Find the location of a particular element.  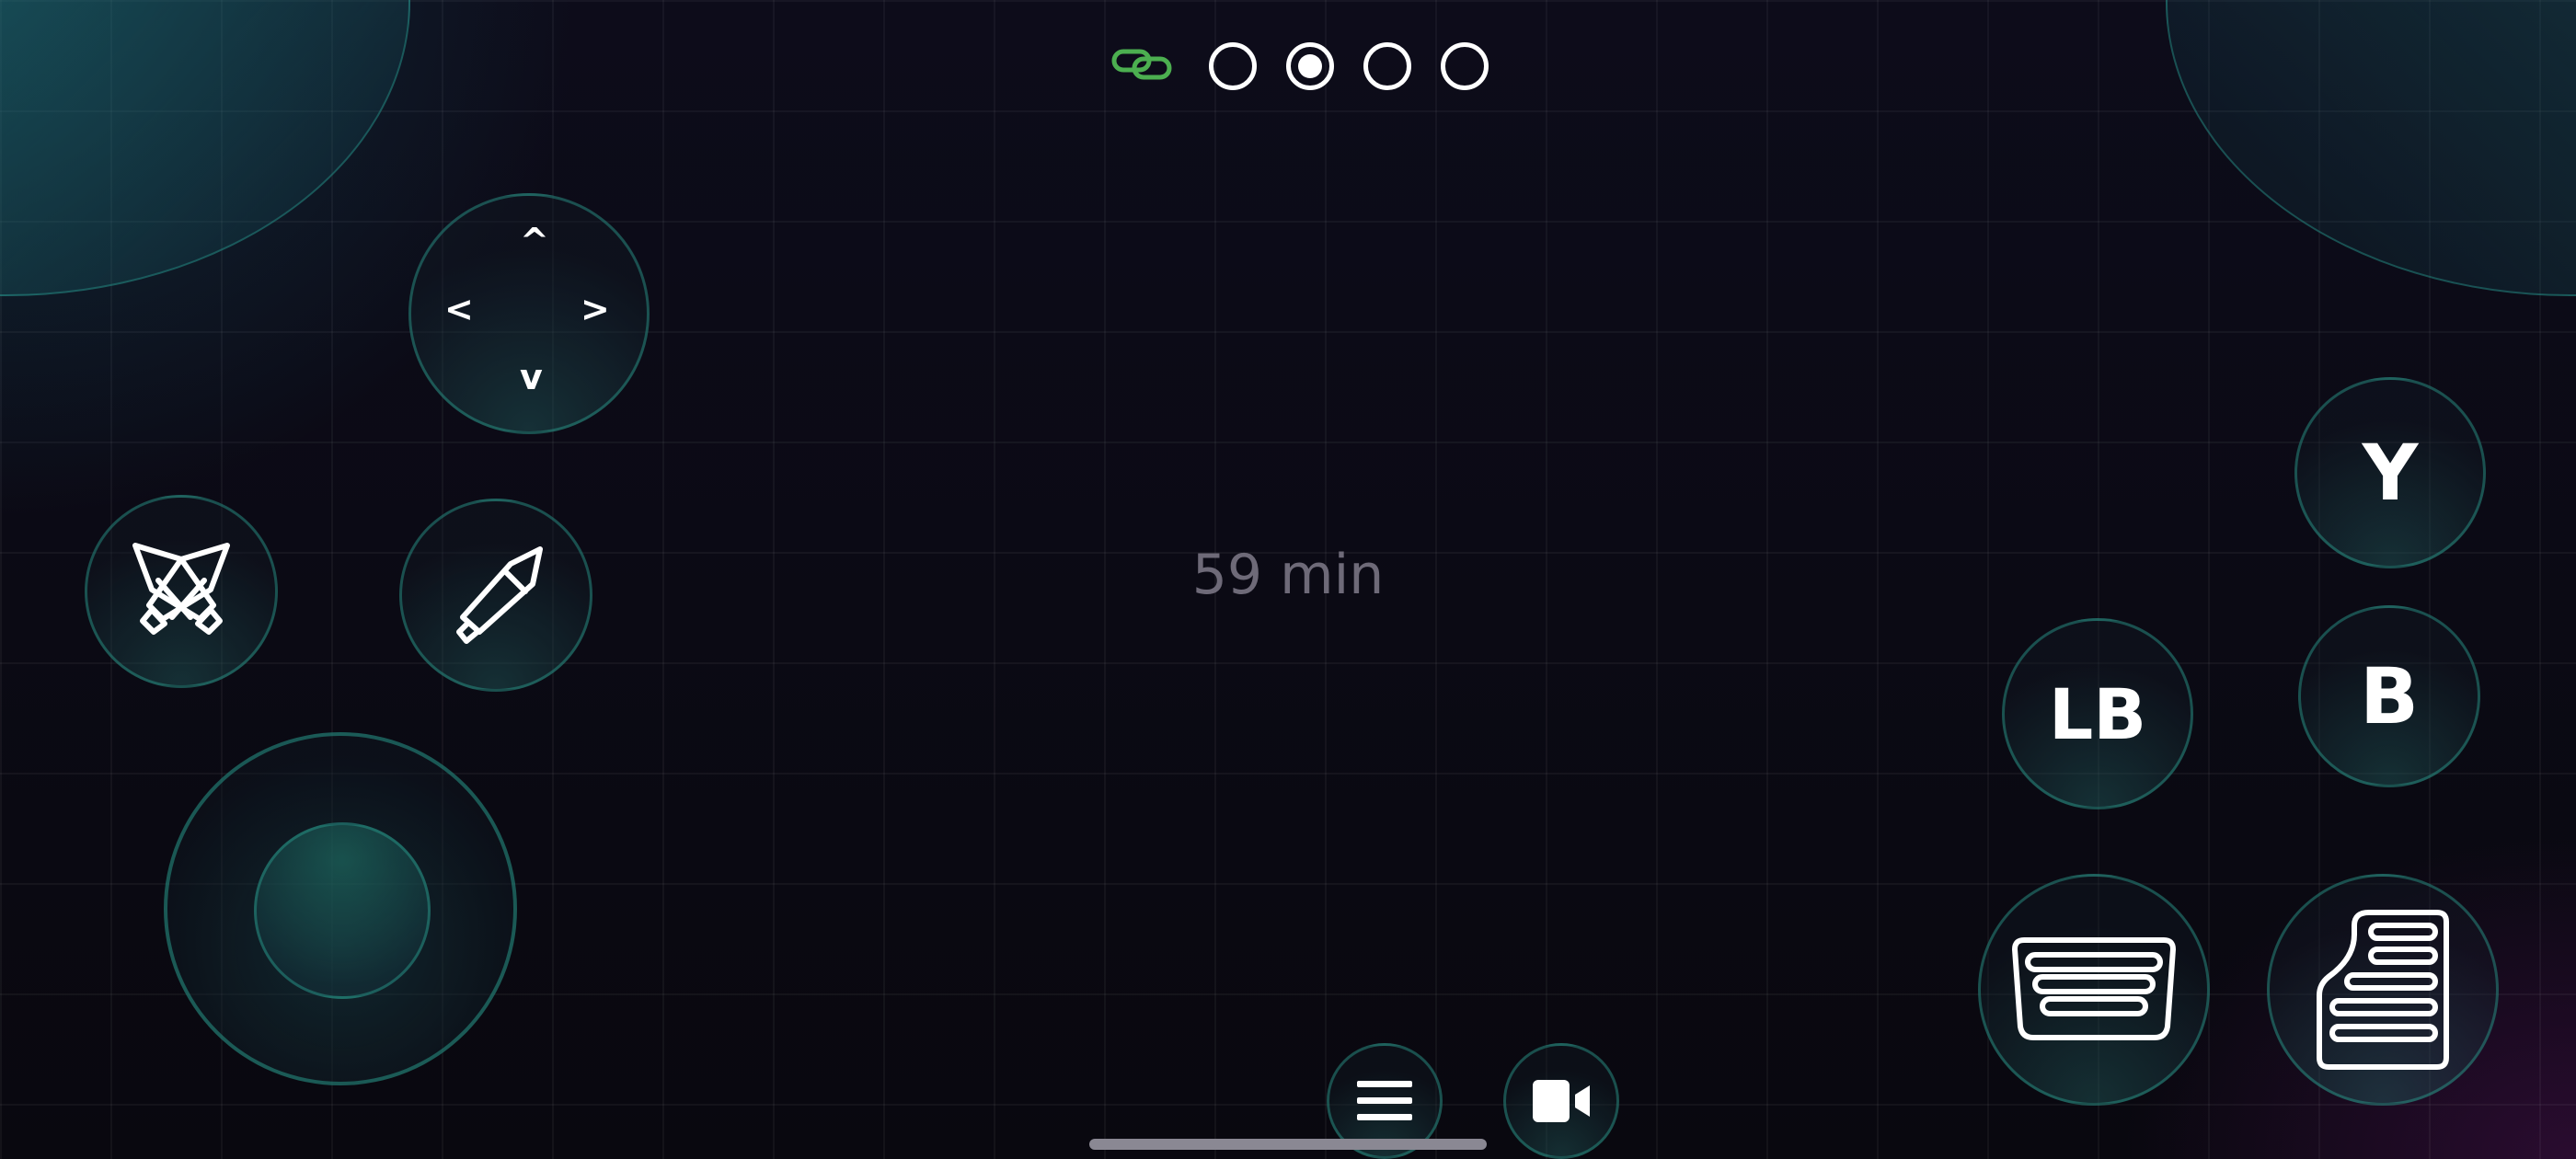

dpad-right-arrow: > is located at coordinates (595, 309).